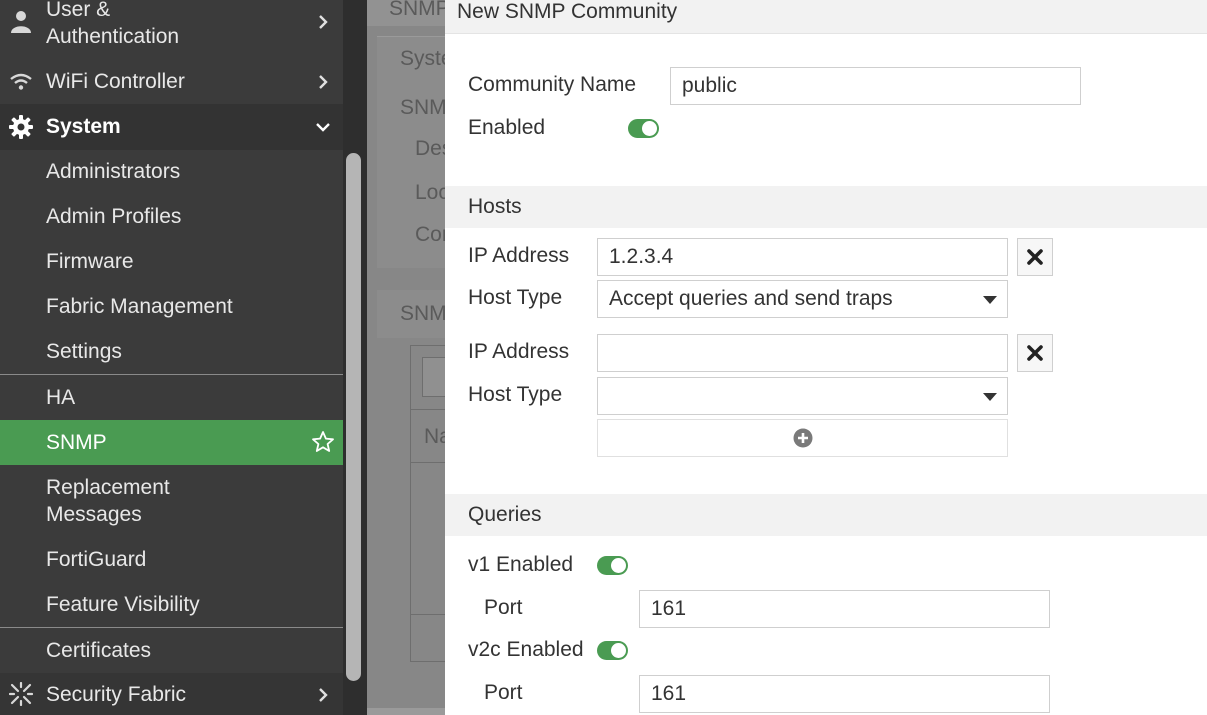 This screenshot has width=1207, height=715. I want to click on sidebar-item-label: Security Fabric, so click(116, 694).